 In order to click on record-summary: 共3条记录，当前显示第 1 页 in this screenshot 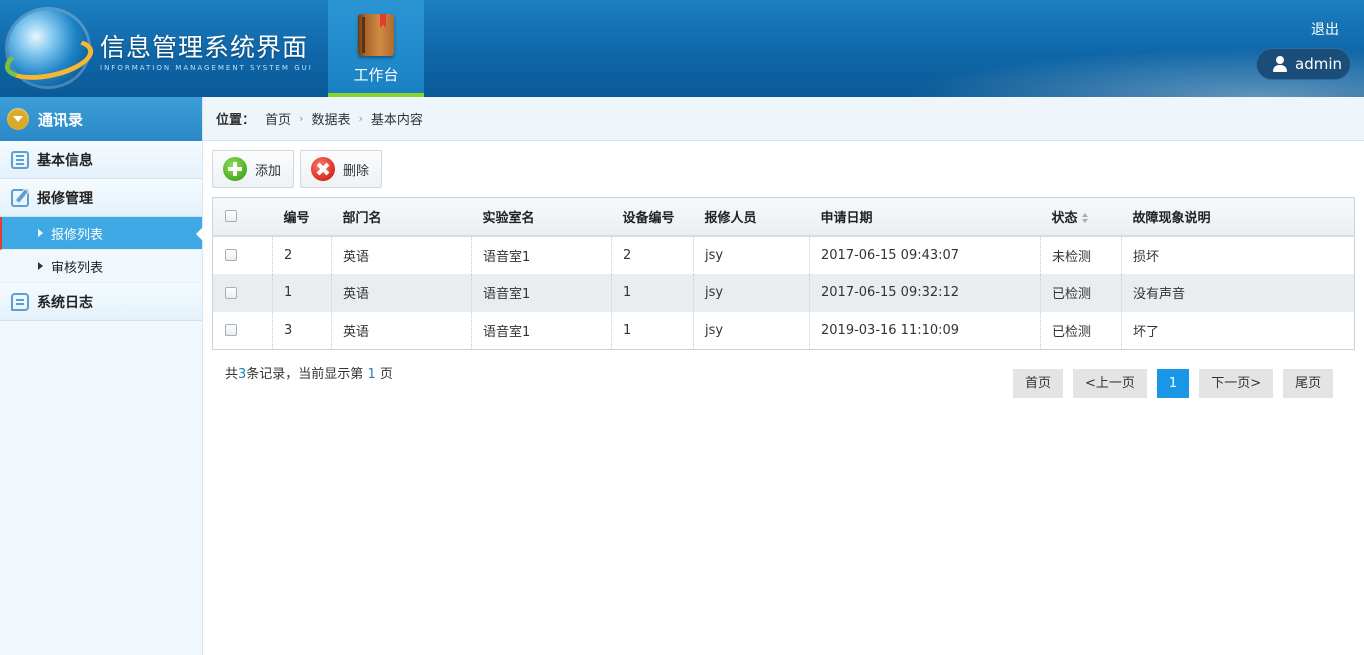, I will do `click(309, 372)`.